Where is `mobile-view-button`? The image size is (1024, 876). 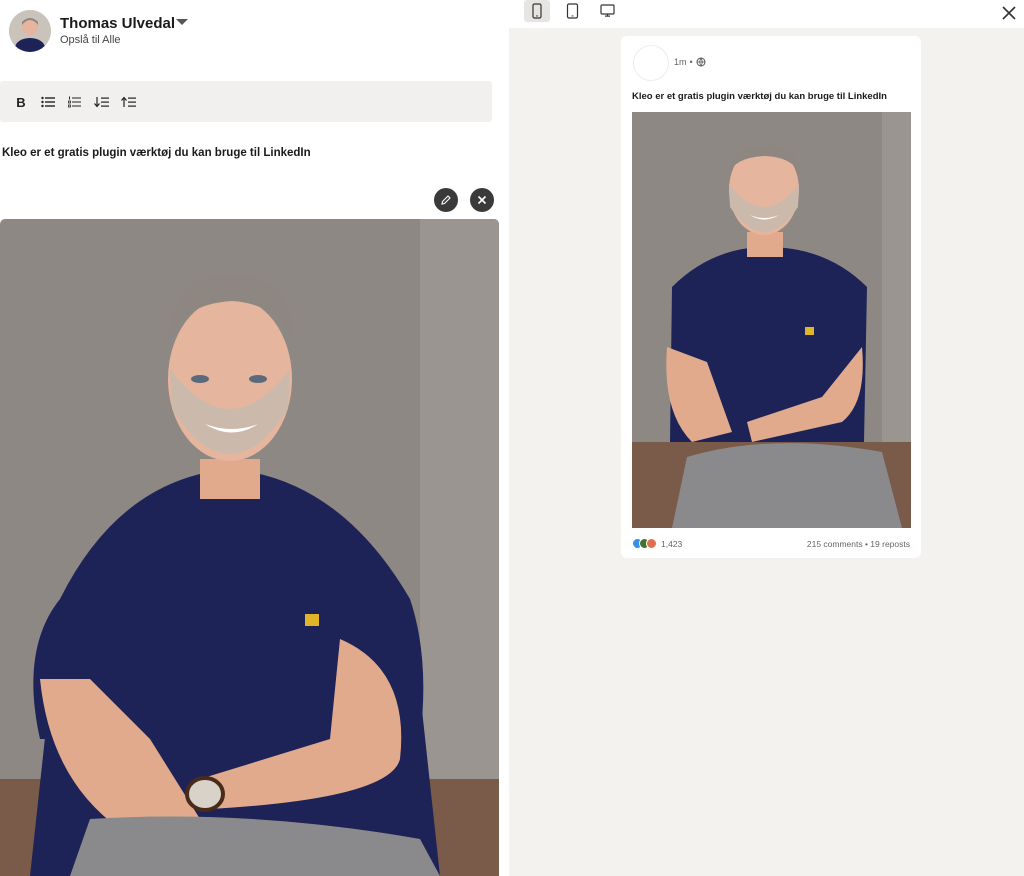
mobile-view-button is located at coordinates (537, 11).